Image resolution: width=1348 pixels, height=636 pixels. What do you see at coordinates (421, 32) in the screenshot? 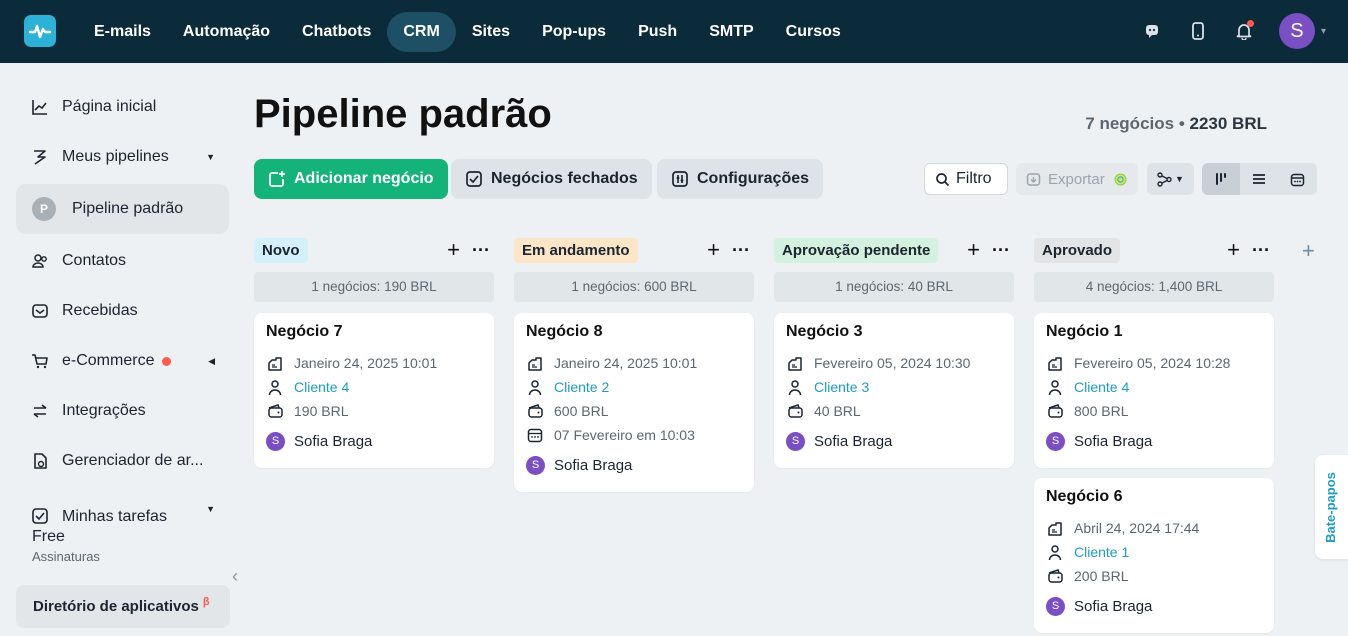
I see `nav-crm: CRM` at bounding box center [421, 32].